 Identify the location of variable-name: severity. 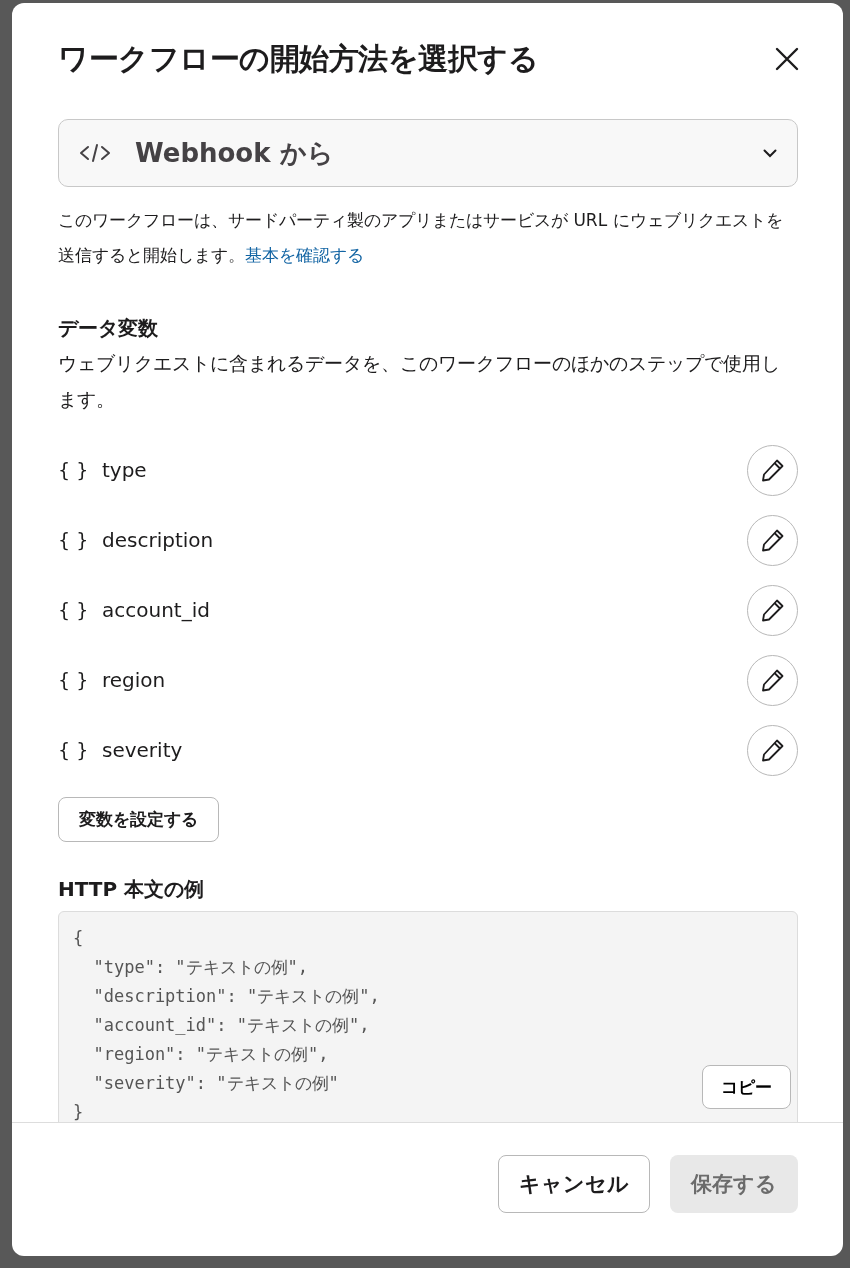
(143, 750).